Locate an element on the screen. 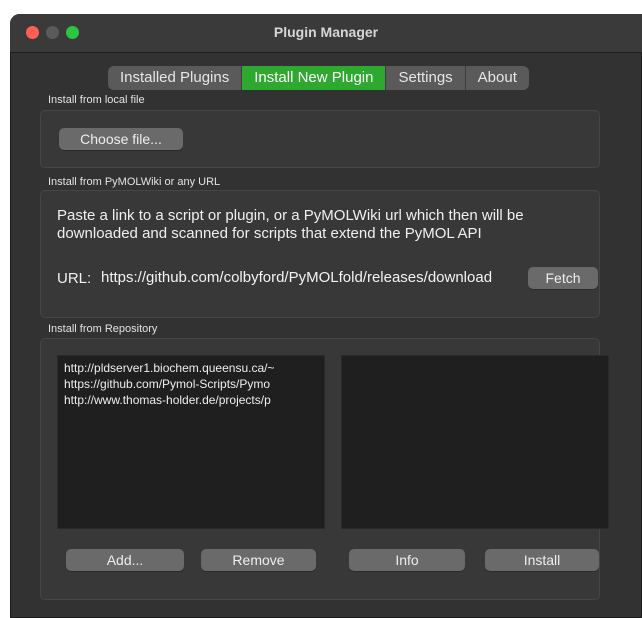 This screenshot has width=642, height=618. repository-list-item: http://pldserver1.biochem.queensu.ca/~ is located at coordinates (191, 368).